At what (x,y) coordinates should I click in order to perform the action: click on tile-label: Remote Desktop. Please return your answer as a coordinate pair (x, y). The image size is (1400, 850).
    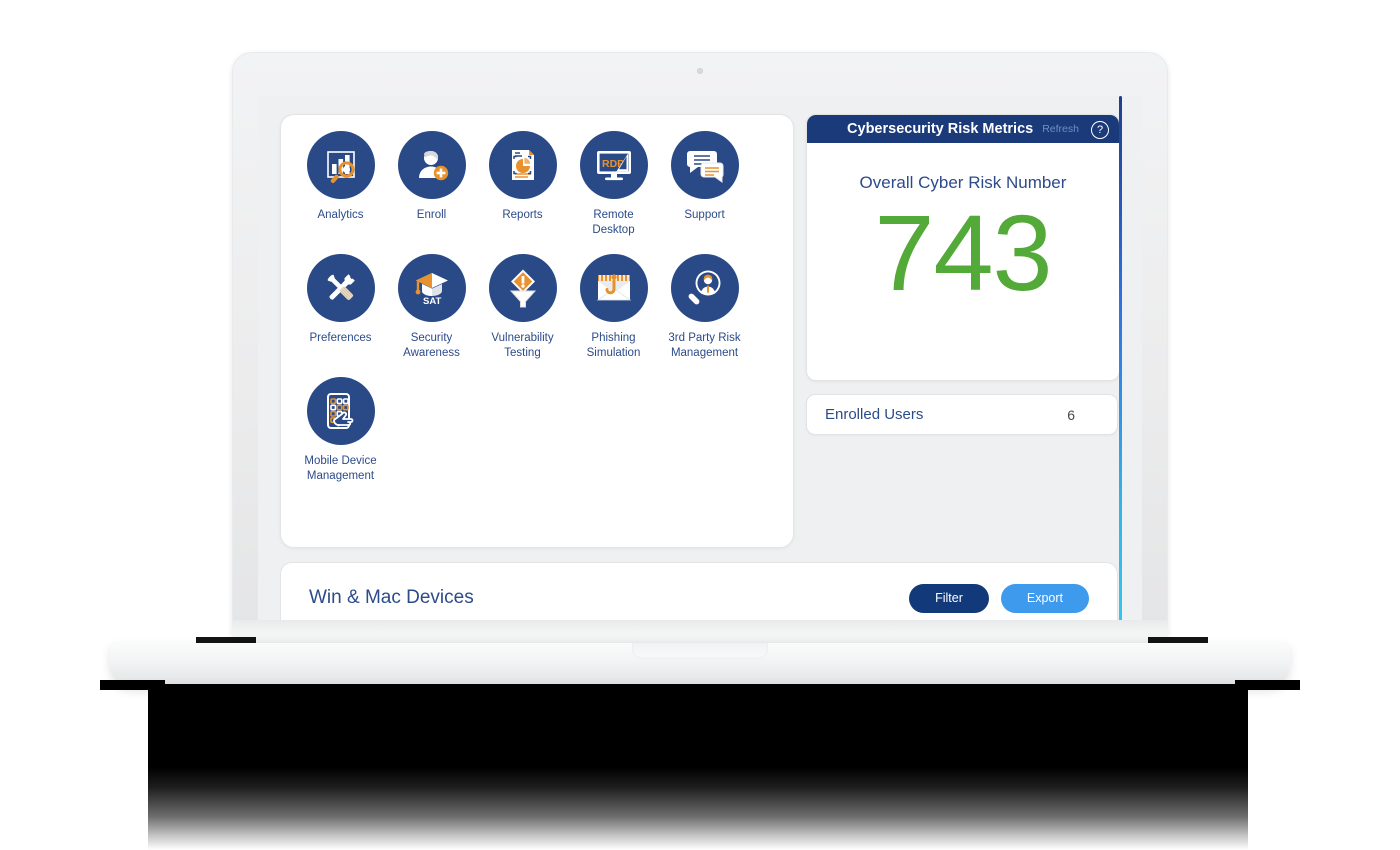
    Looking at the image, I should click on (613, 222).